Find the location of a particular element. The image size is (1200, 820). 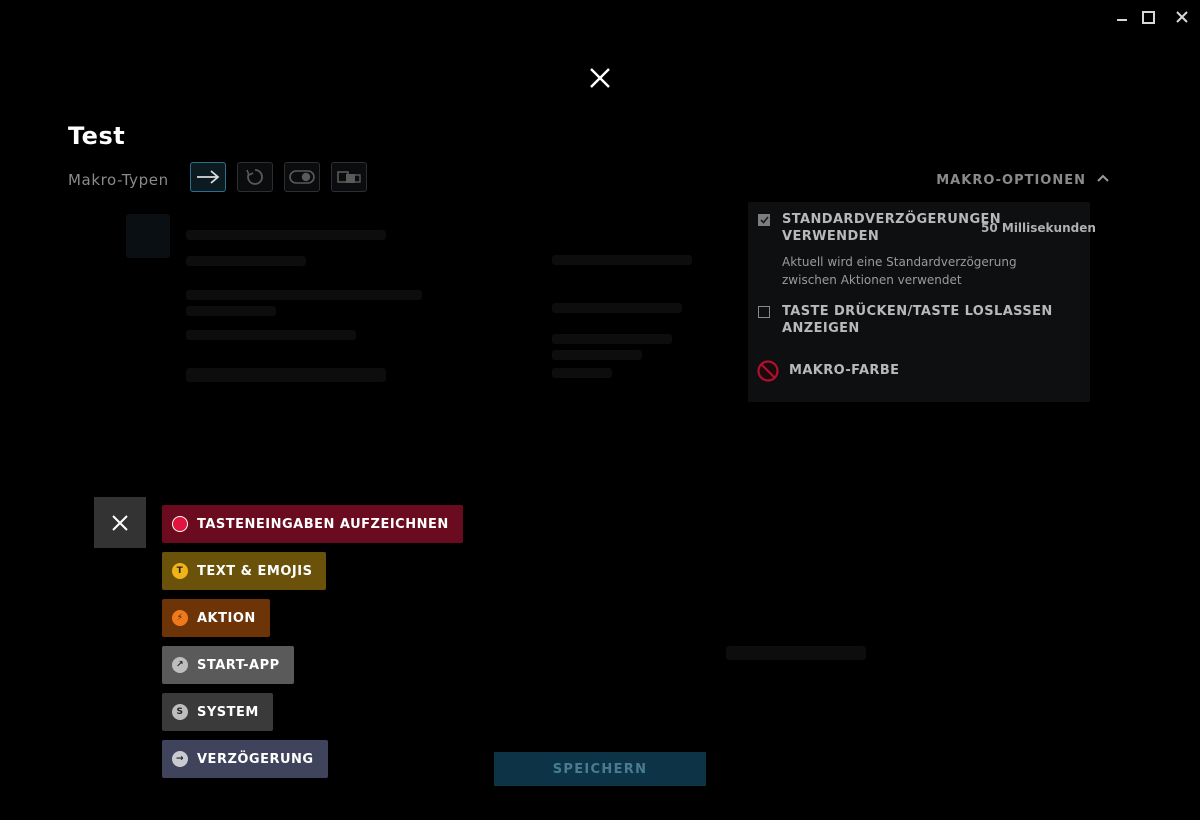

system-icon: S is located at coordinates (180, 712).